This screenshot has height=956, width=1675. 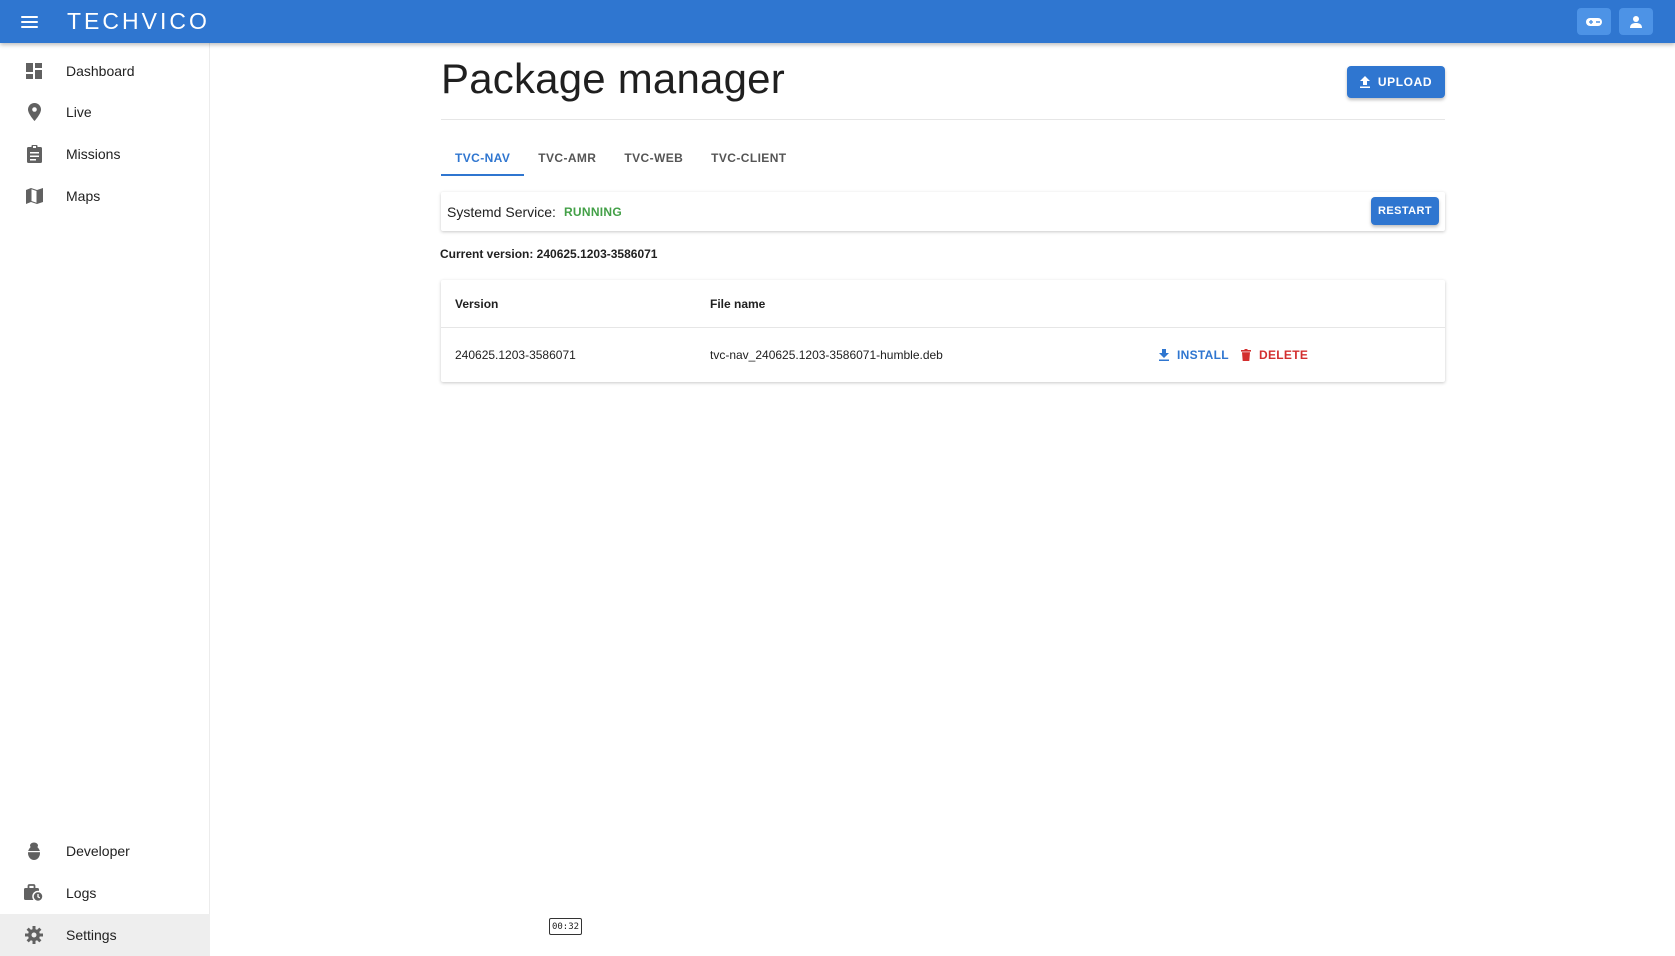 I want to click on controller-icon, so click(x=1594, y=21).